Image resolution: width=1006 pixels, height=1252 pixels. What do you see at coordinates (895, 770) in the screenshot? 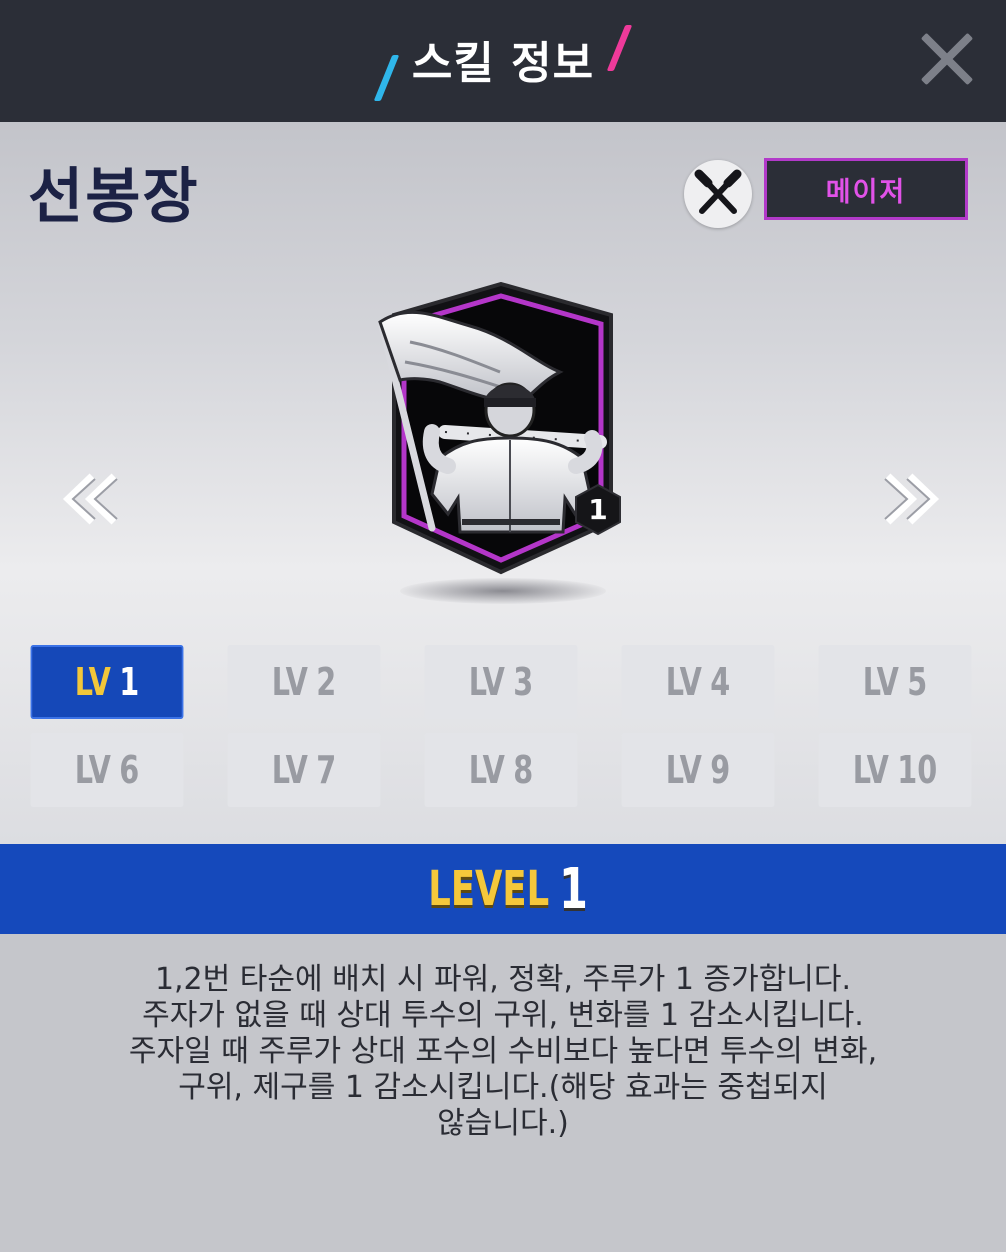
I see `level-button-10: LV 10` at bounding box center [895, 770].